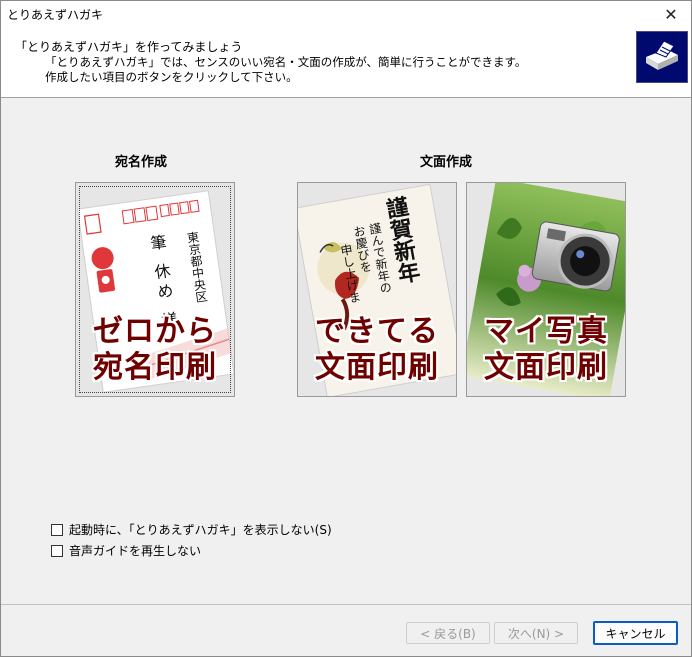 This screenshot has height=657, width=692. I want to click on option-hide-on-startup: 起動時に、「とりあえずハガキ」を表示しない(S), so click(191, 529).